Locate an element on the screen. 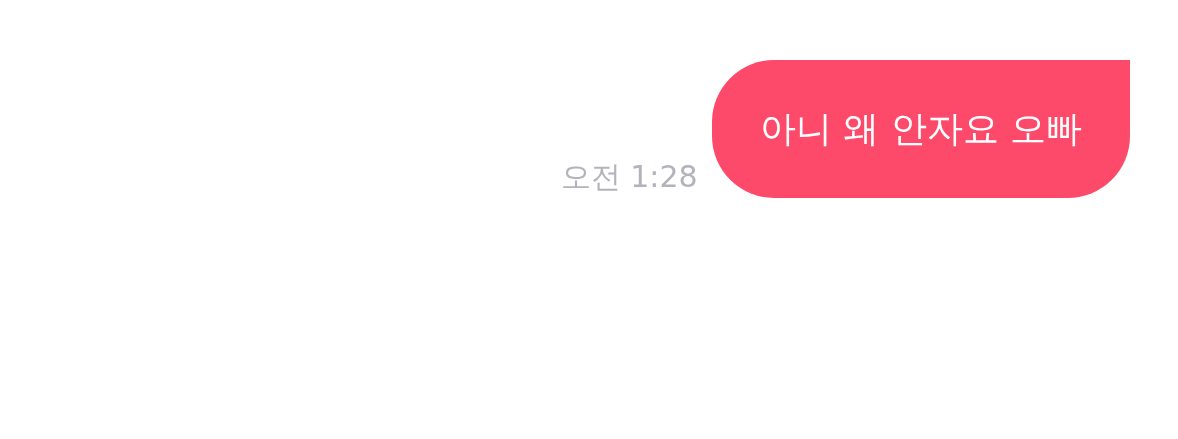 This screenshot has height=439, width=1178. message-bubble: 아니 왜 안자요 오빠 is located at coordinates (920, 129).